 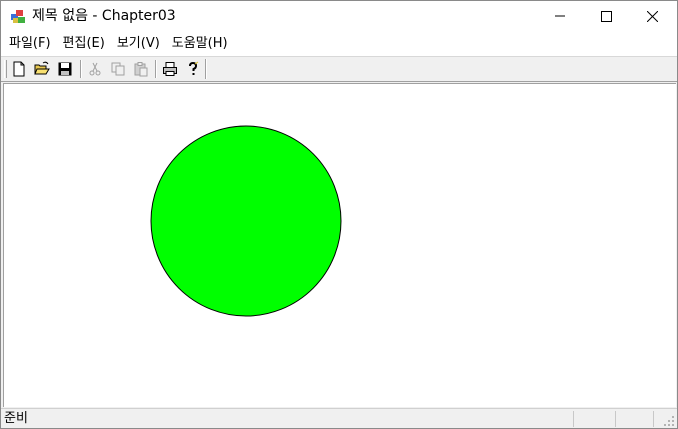 I want to click on app-icon, so click(x=18, y=16).